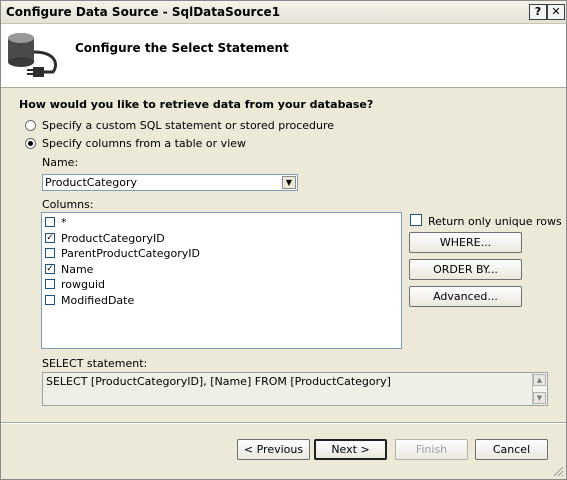 The width and height of the screenshot is (567, 480). Describe the element at coordinates (144, 143) in the screenshot. I see `table-view-label: Specify columns from a table or view` at that location.